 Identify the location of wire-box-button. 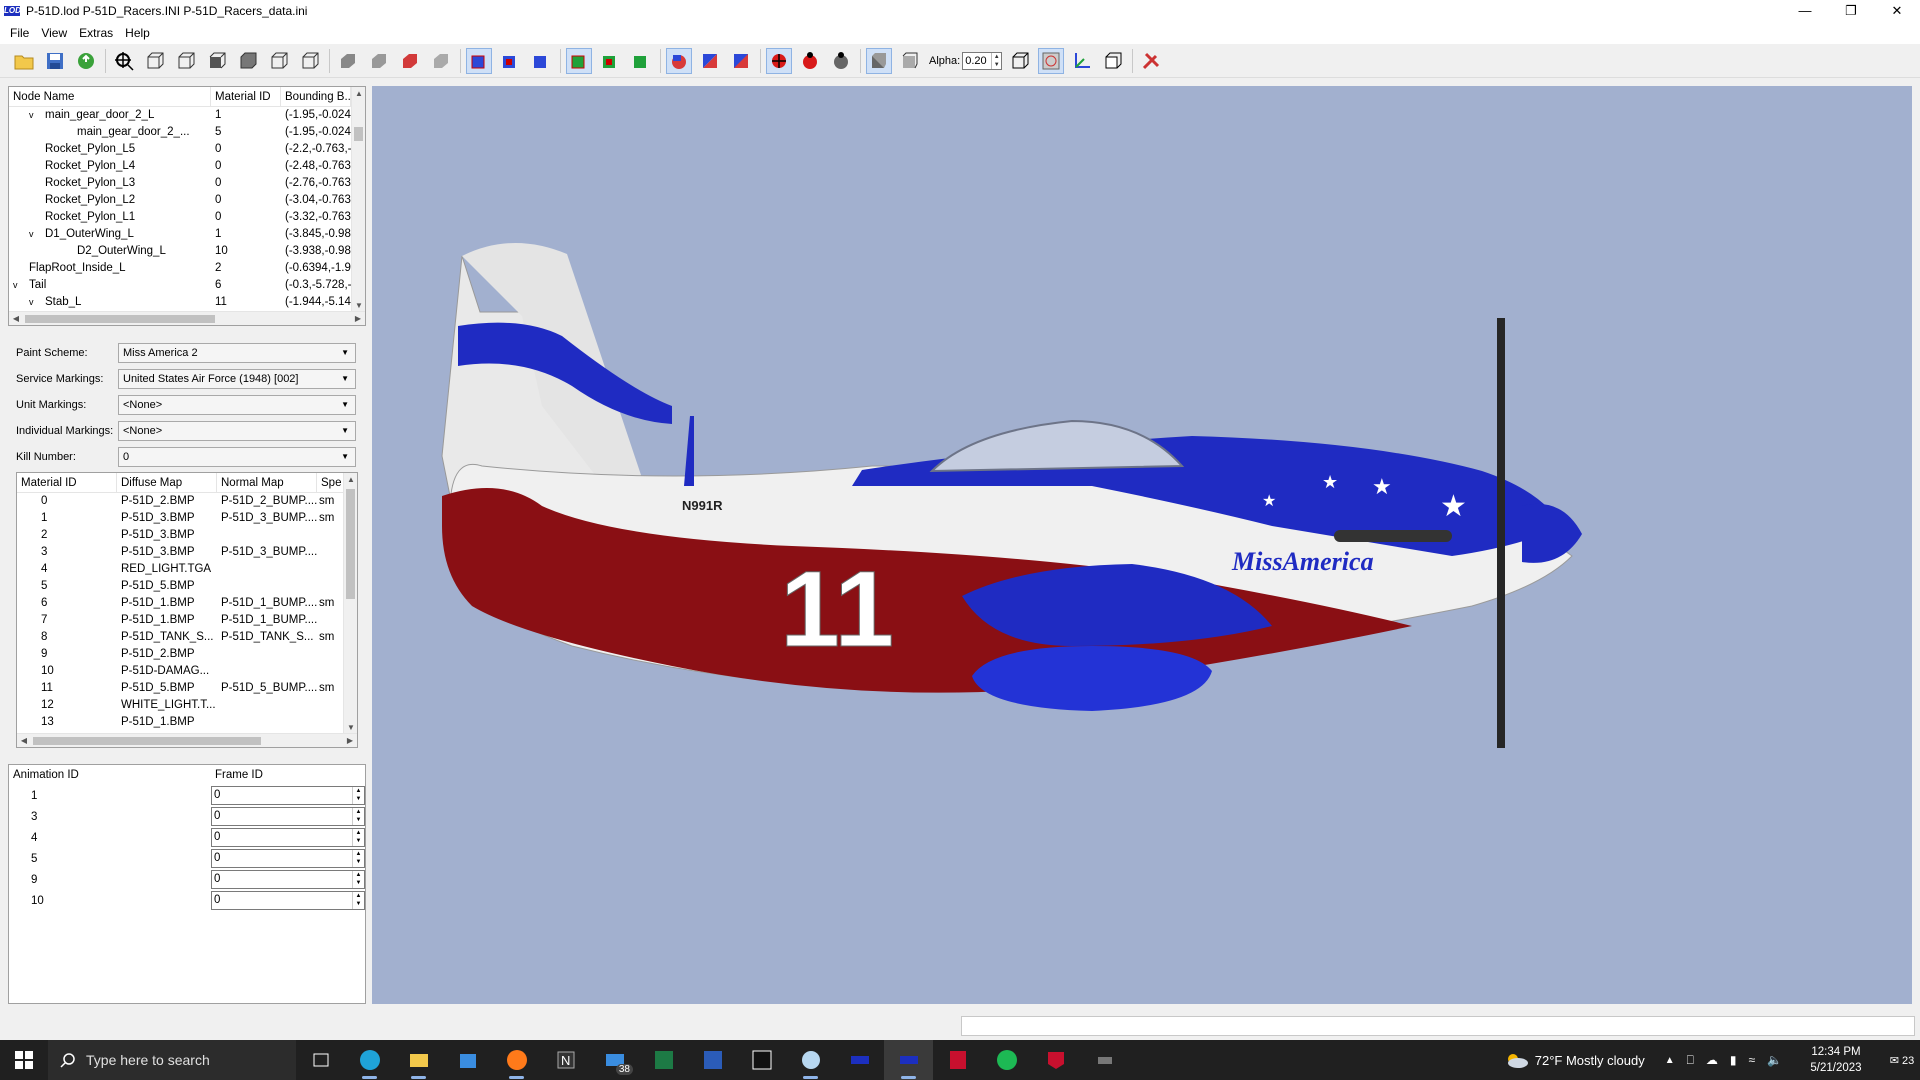
(910, 61).